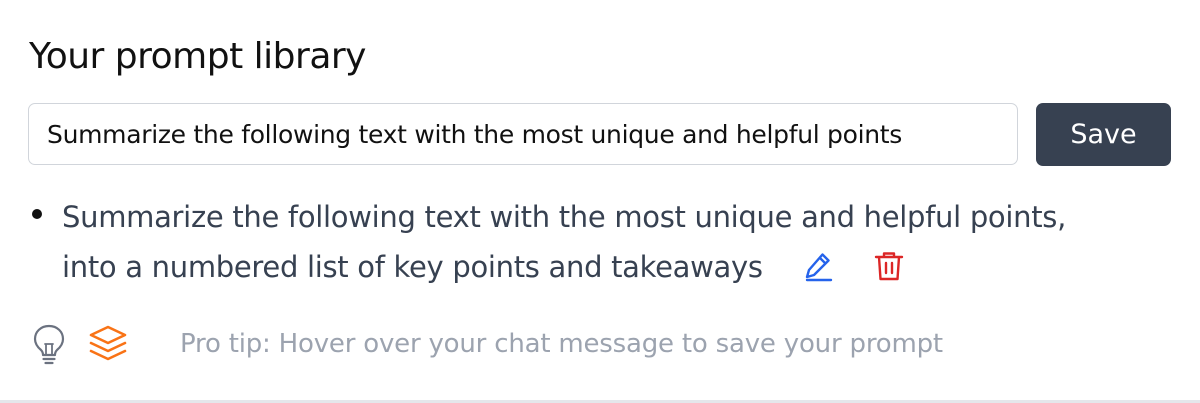 The height and width of the screenshot is (403, 1200). What do you see at coordinates (1103, 134) in the screenshot?
I see `save-button: Save` at bounding box center [1103, 134].